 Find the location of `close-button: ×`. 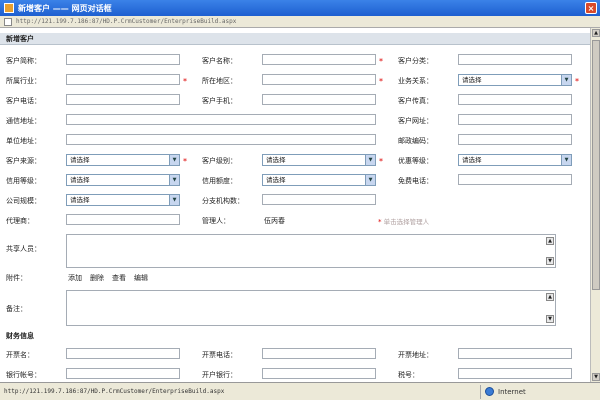

close-button: × is located at coordinates (591, 8).